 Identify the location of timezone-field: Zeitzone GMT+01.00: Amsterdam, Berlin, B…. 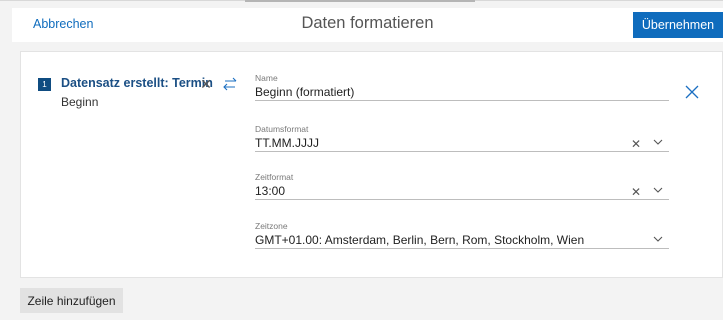
(462, 235).